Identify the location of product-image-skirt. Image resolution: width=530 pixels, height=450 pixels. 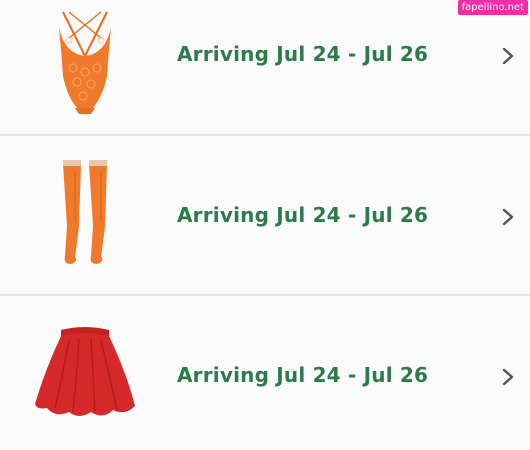
(85, 374).